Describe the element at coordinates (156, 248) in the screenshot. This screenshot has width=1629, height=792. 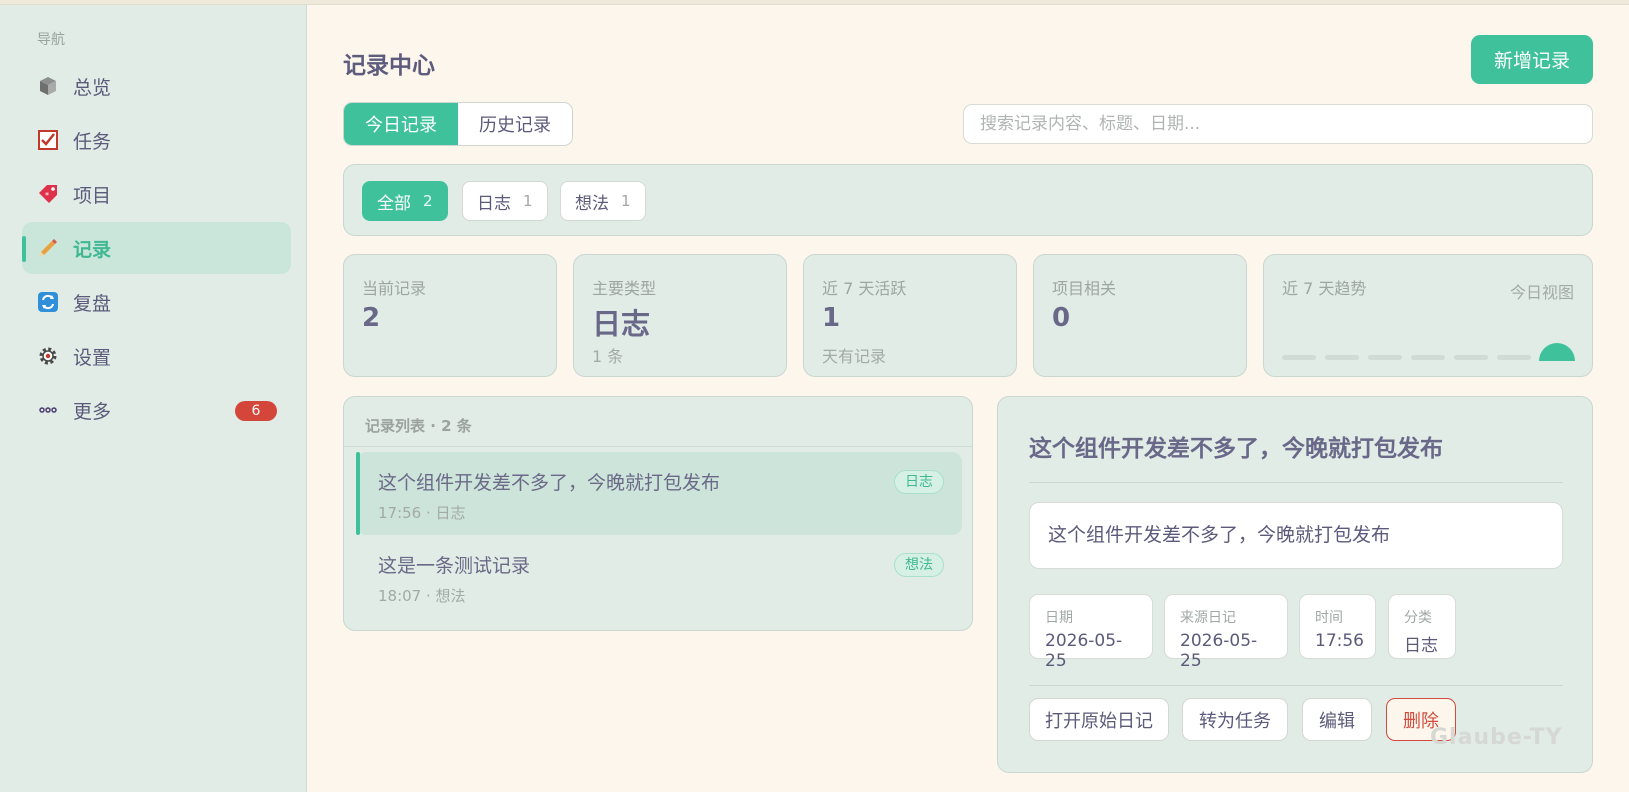
I see `sidebar-item-records: 记录` at that location.